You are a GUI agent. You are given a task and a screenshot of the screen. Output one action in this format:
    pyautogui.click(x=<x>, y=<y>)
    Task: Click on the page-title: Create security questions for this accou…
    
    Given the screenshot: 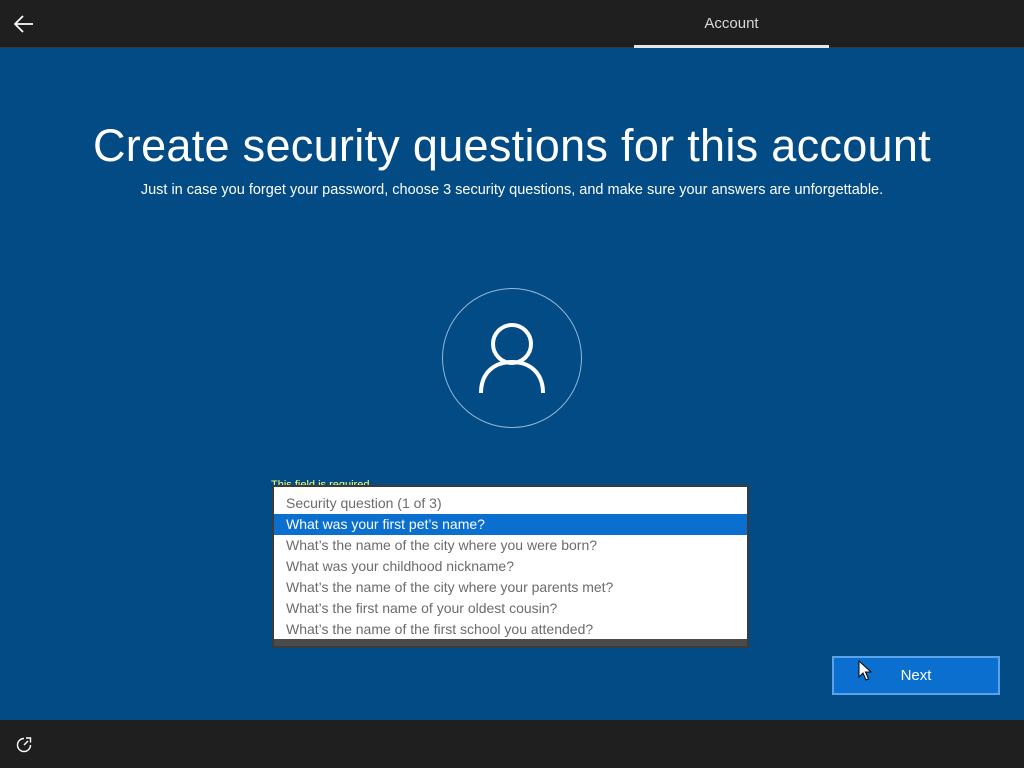 What is the action you would take?
    pyautogui.click(x=511, y=145)
    